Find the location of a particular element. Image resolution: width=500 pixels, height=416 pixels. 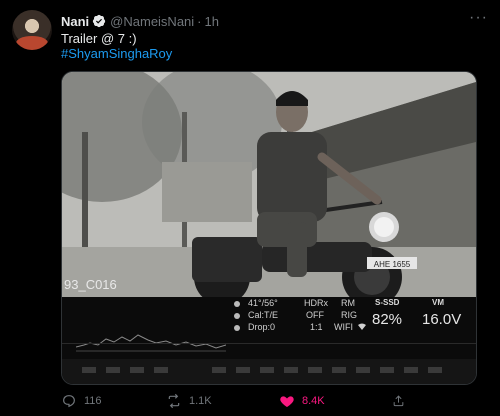

more-options-icon: ··· is located at coordinates (478, 18).